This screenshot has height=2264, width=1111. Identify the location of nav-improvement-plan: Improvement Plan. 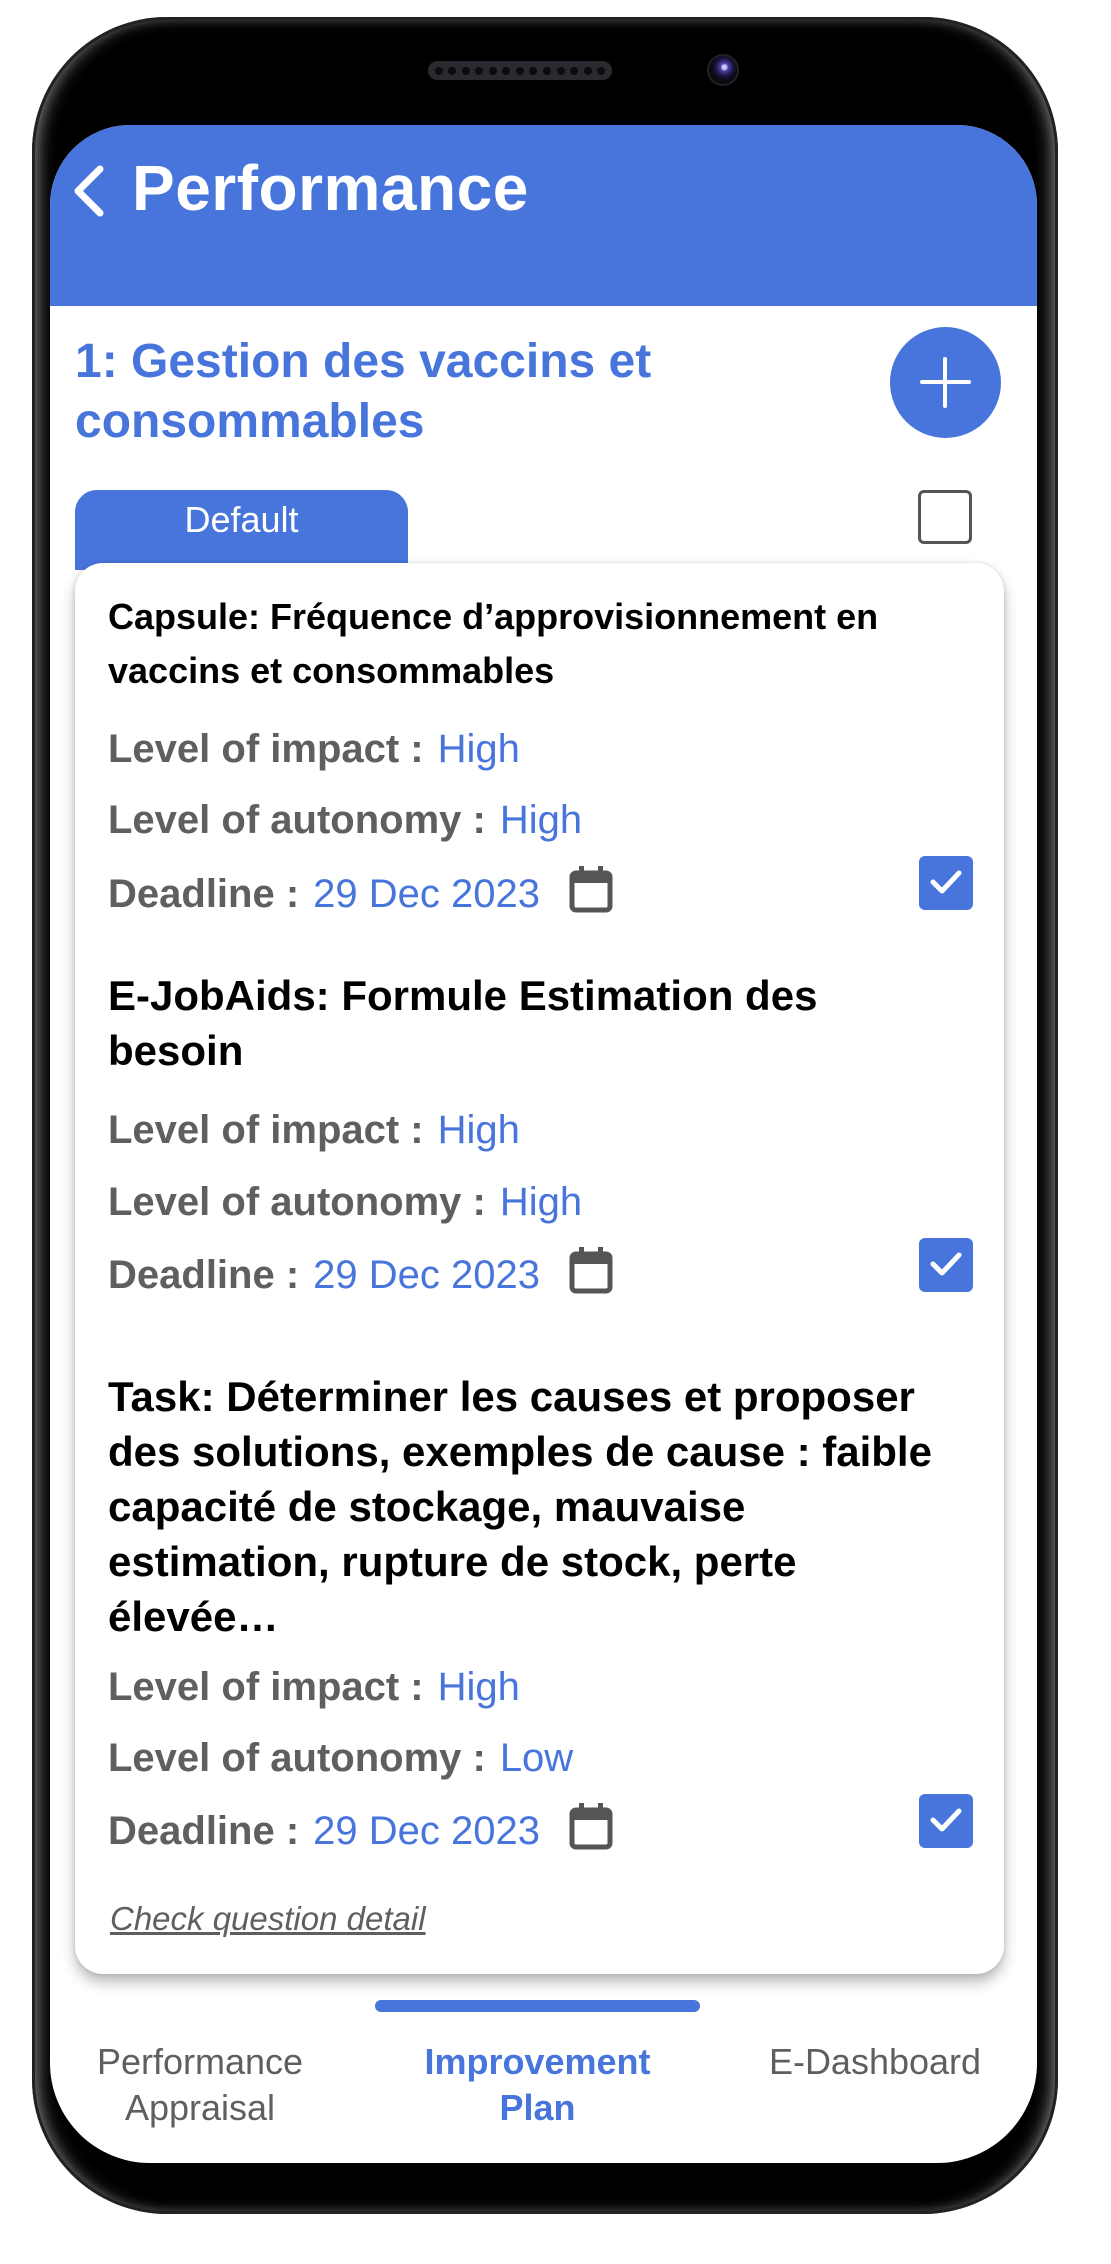
(537, 2085).